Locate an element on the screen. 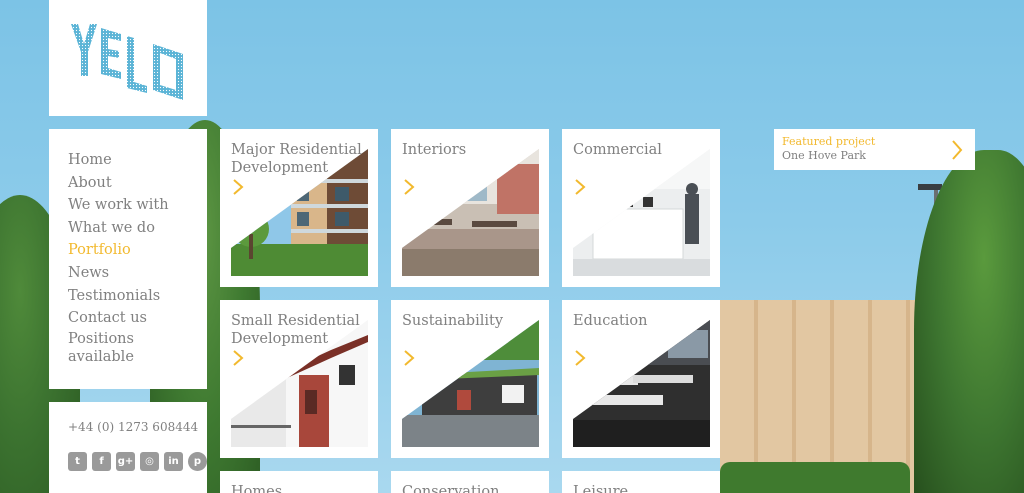 This screenshot has width=1024, height=493. tile-commercial: Commercial is located at coordinates (641, 208).